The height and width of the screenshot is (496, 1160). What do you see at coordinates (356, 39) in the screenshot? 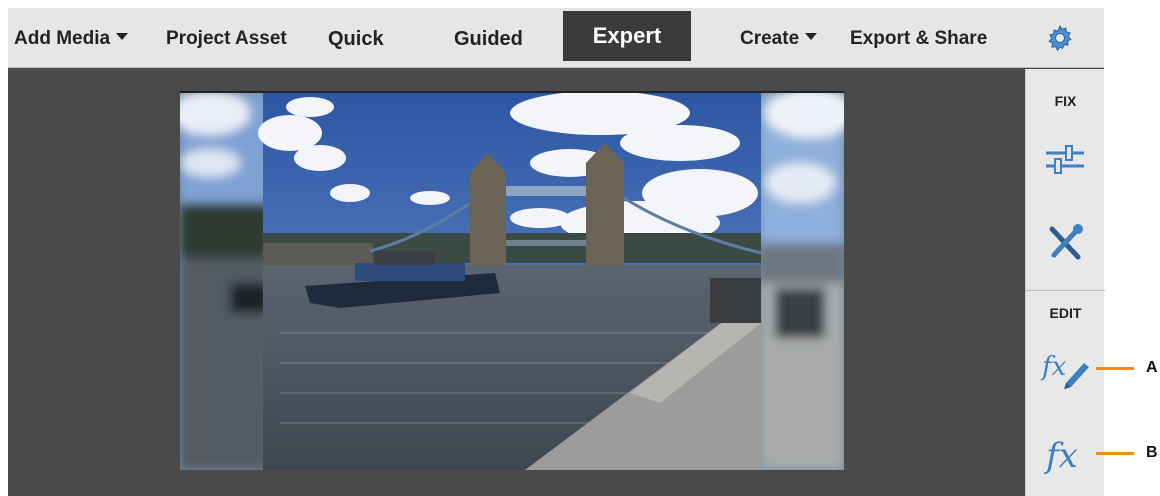
I see `mode-quick-tab: Quick` at bounding box center [356, 39].